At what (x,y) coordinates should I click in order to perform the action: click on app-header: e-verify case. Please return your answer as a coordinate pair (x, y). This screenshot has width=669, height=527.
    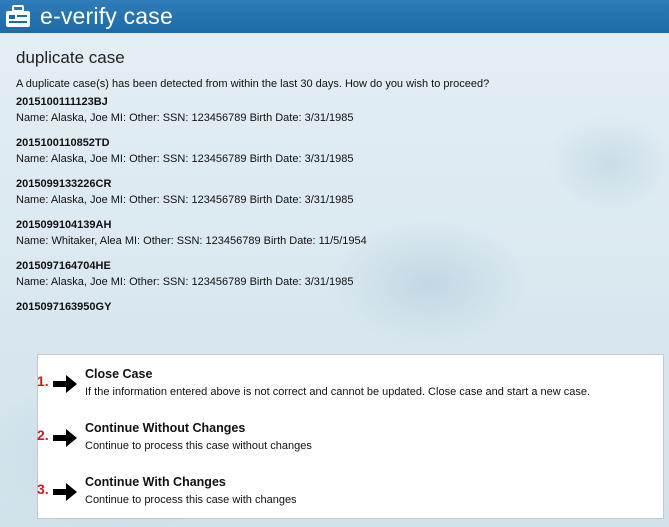
    Looking at the image, I should click on (334, 16).